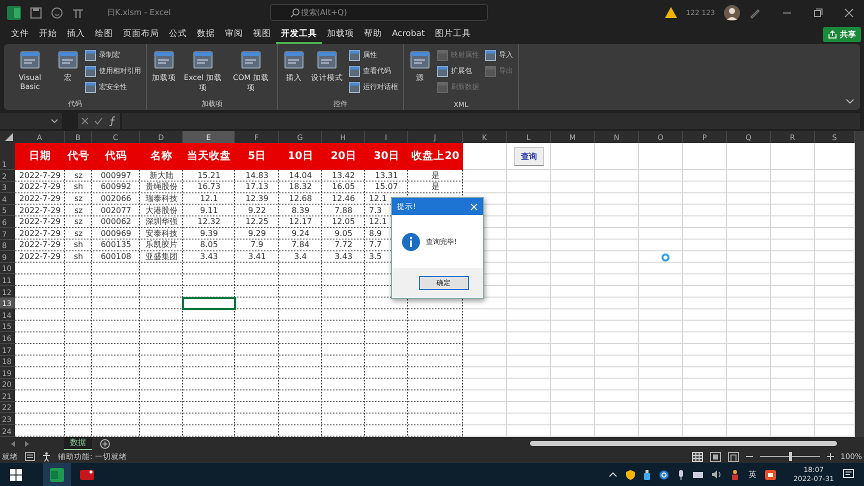 The image size is (864, 486). What do you see at coordinates (141, 35) in the screenshot?
I see `menu-tab: 页面布局` at bounding box center [141, 35].